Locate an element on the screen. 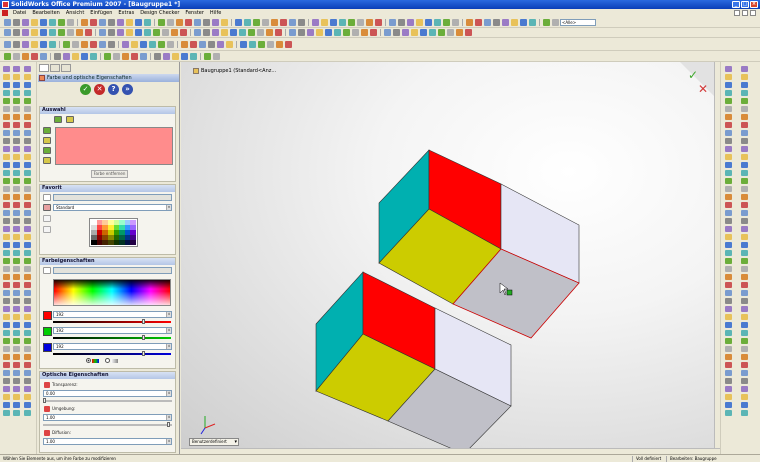 The image size is (760, 462). zoom-combo: <Alle> is located at coordinates (578, 22).